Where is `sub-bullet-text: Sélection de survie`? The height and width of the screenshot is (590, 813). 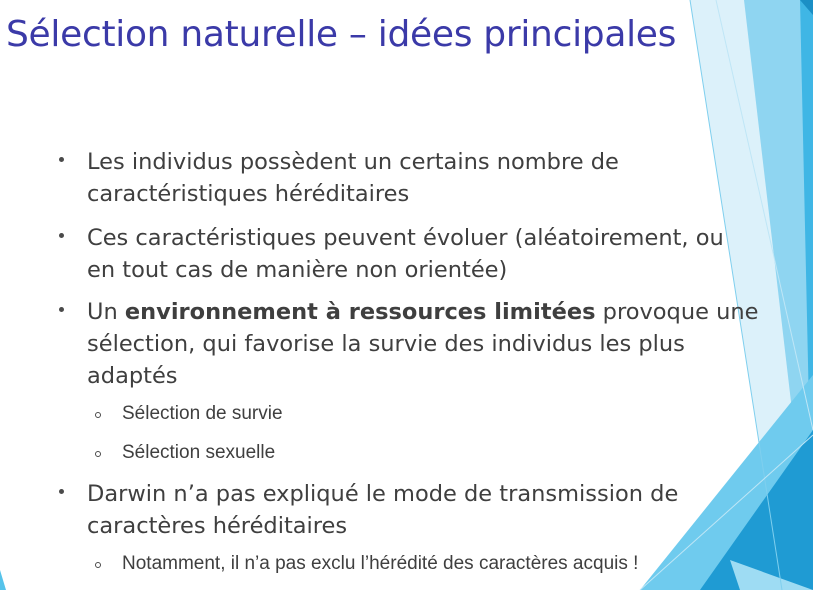
sub-bullet-text: Sélection de survie is located at coordinates (202, 413).